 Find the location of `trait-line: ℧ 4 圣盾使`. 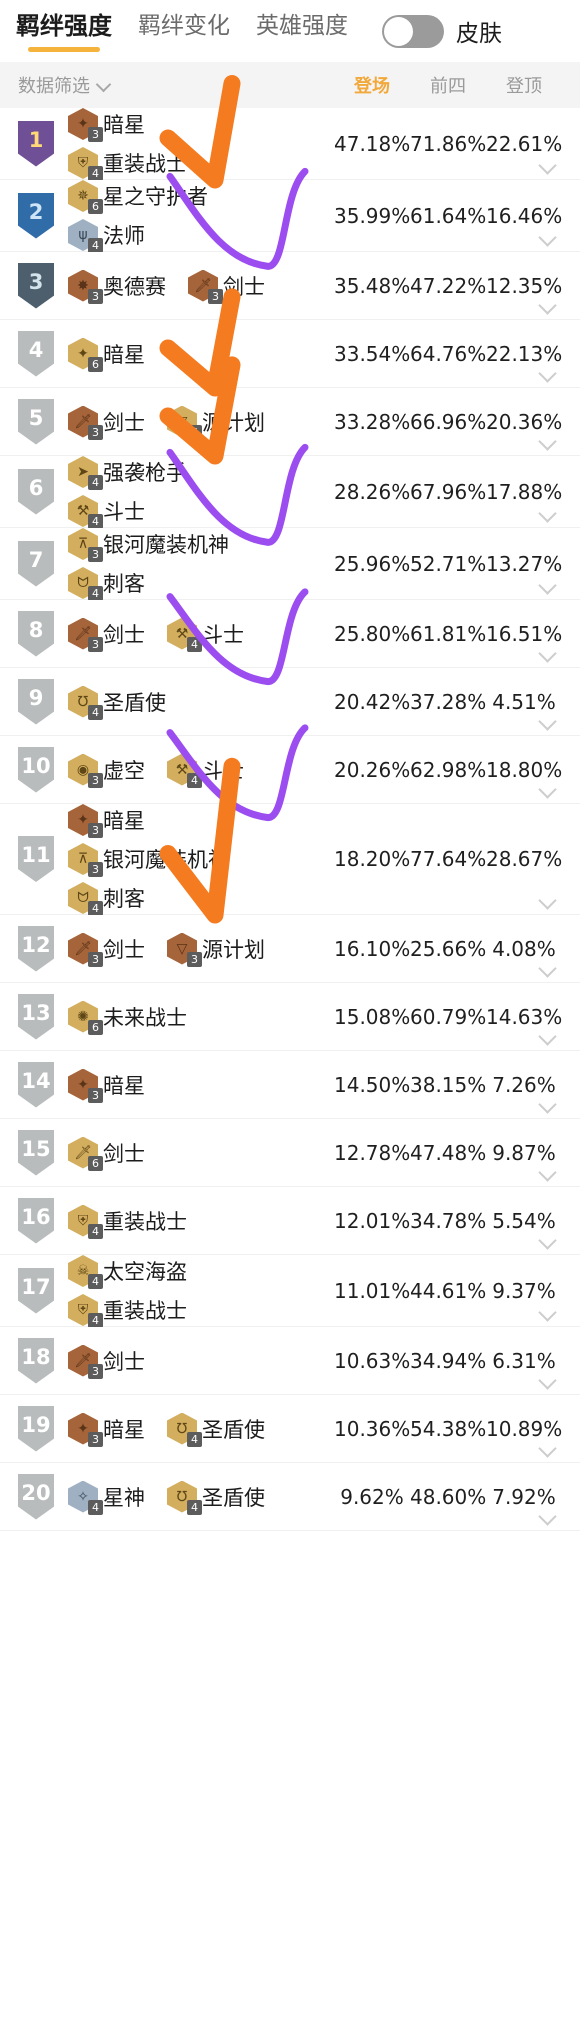

trait-line: ℧ 4 圣盾使 is located at coordinates (201, 702).